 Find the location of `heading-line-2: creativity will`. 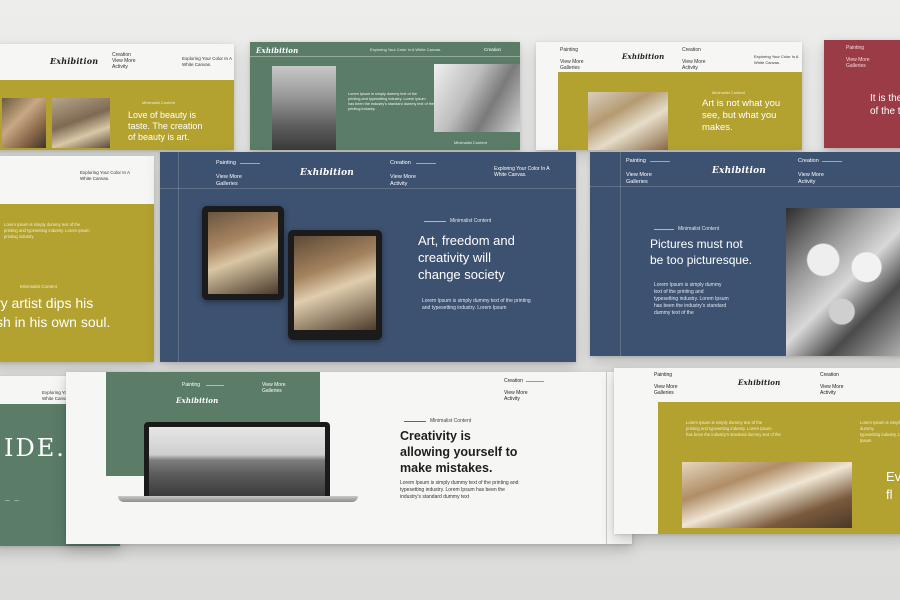

heading-line-2: creativity will is located at coordinates (454, 257).